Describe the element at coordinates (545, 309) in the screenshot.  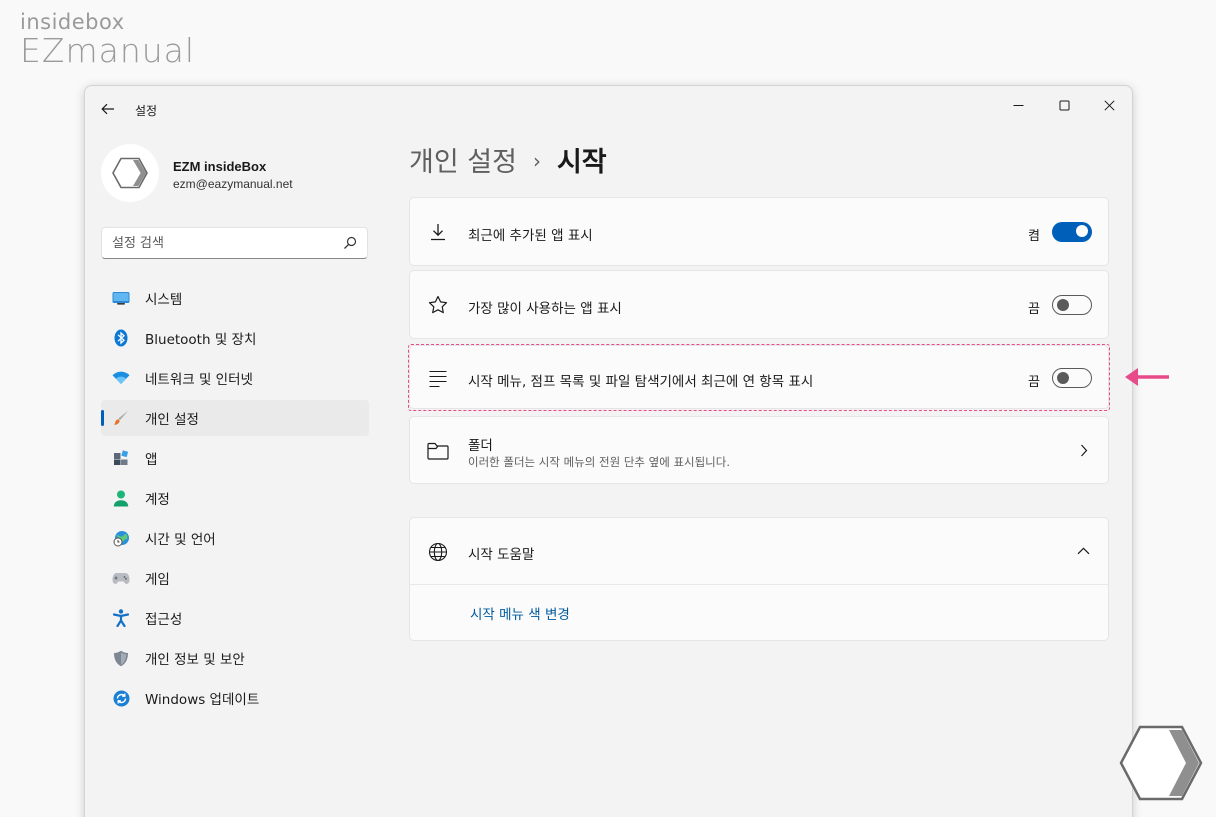
I see `setting-label: 가장 많이 사용하는 앱 표시` at that location.